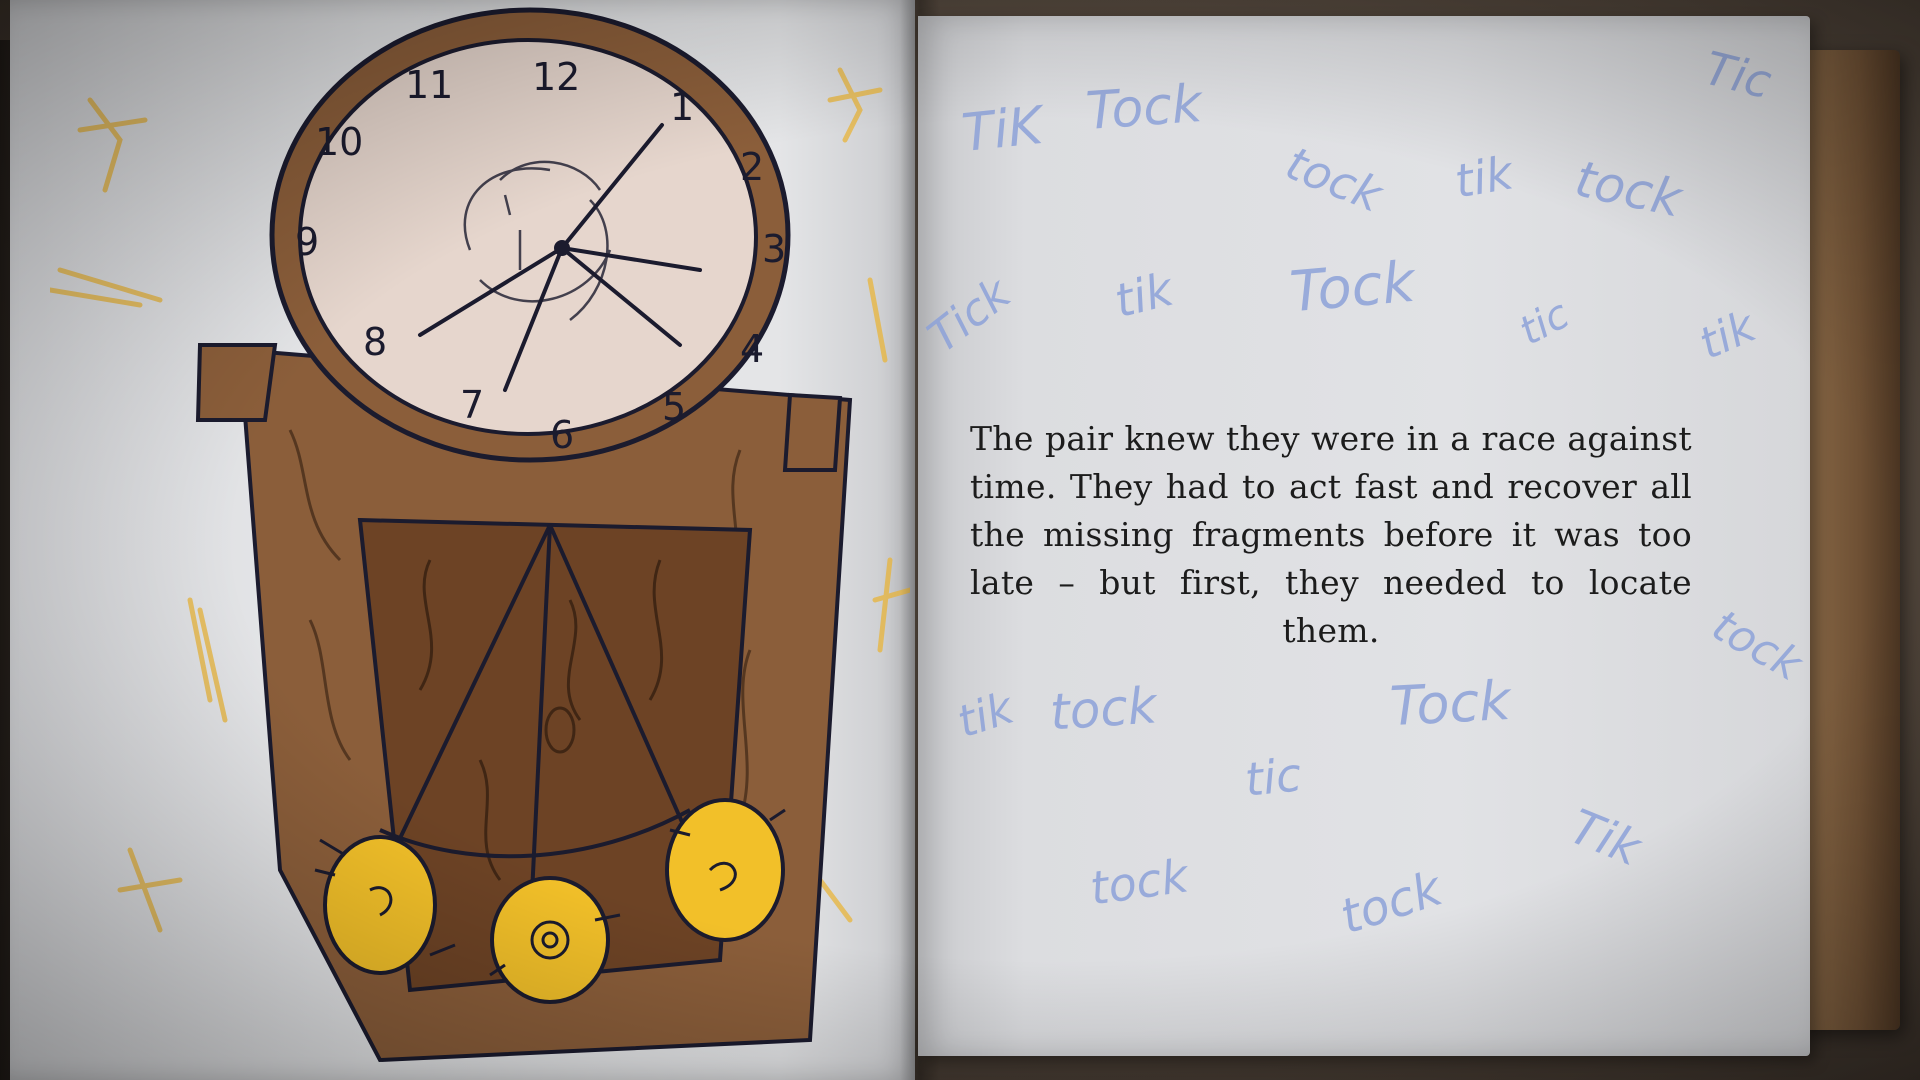 This screenshot has width=1920, height=1080. What do you see at coordinates (1002, 130) in the screenshot?
I see `doodle-word: TiK` at bounding box center [1002, 130].